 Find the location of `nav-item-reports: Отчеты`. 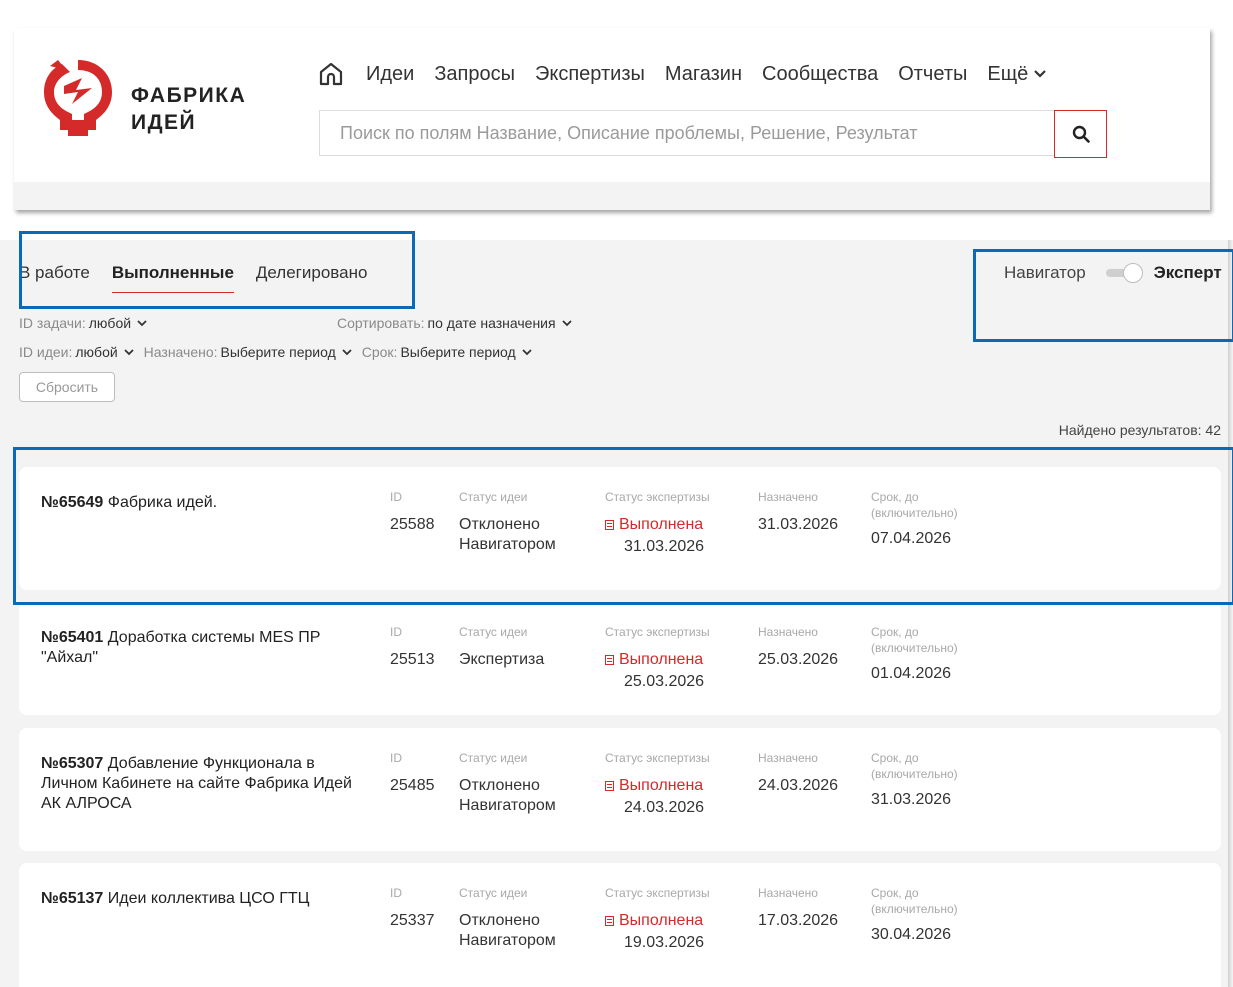

nav-item-reports: Отчеты is located at coordinates (932, 74).